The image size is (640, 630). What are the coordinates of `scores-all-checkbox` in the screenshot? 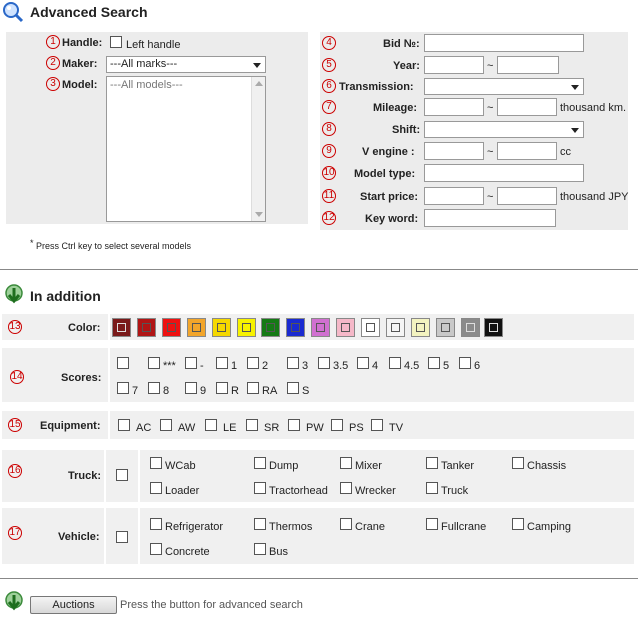 It's located at (123, 363).